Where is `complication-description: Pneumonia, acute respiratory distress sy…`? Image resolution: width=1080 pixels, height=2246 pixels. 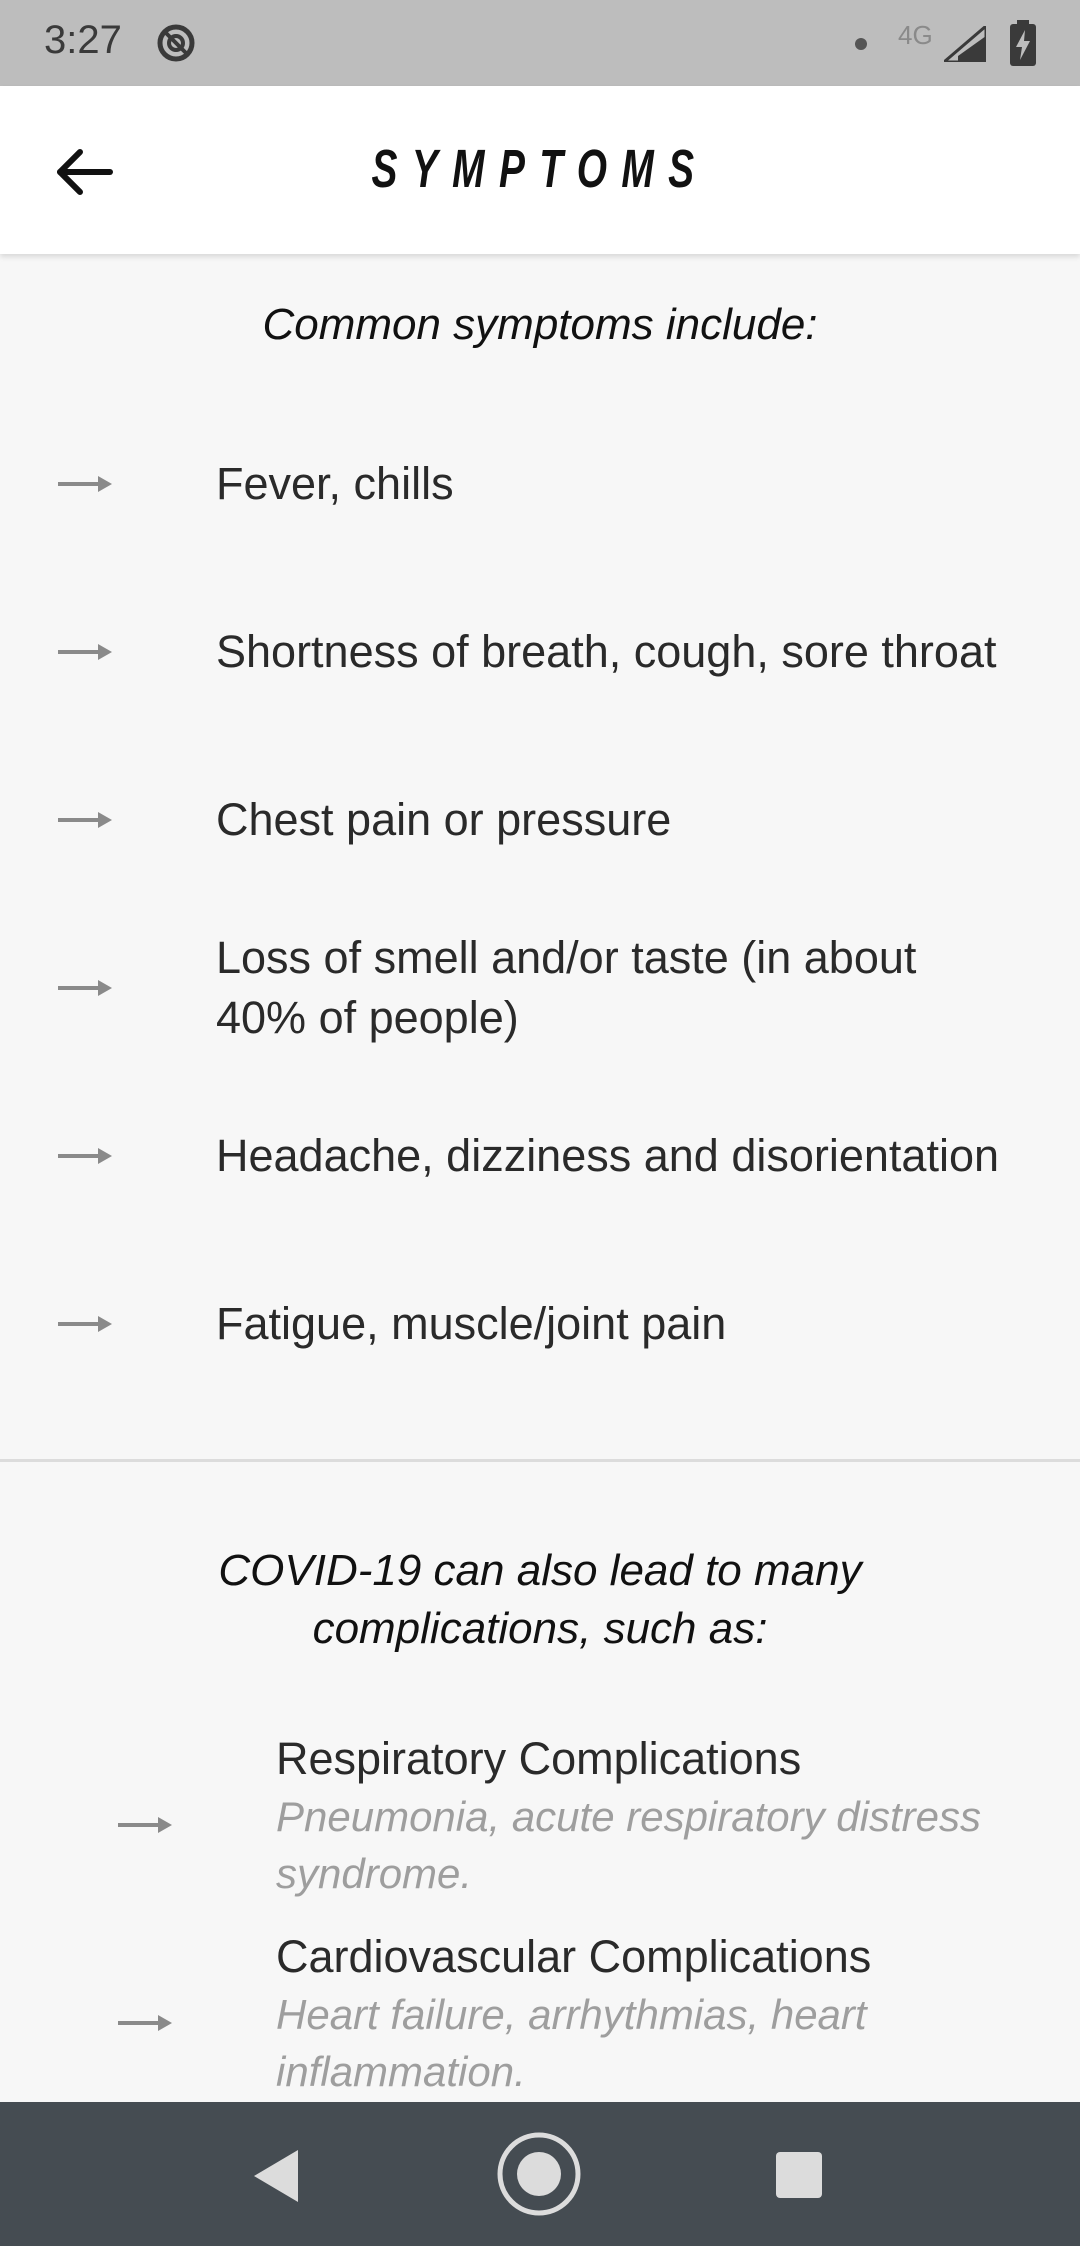
complication-description: Pneumonia, acute respiratory distress sy… is located at coordinates (628, 1845).